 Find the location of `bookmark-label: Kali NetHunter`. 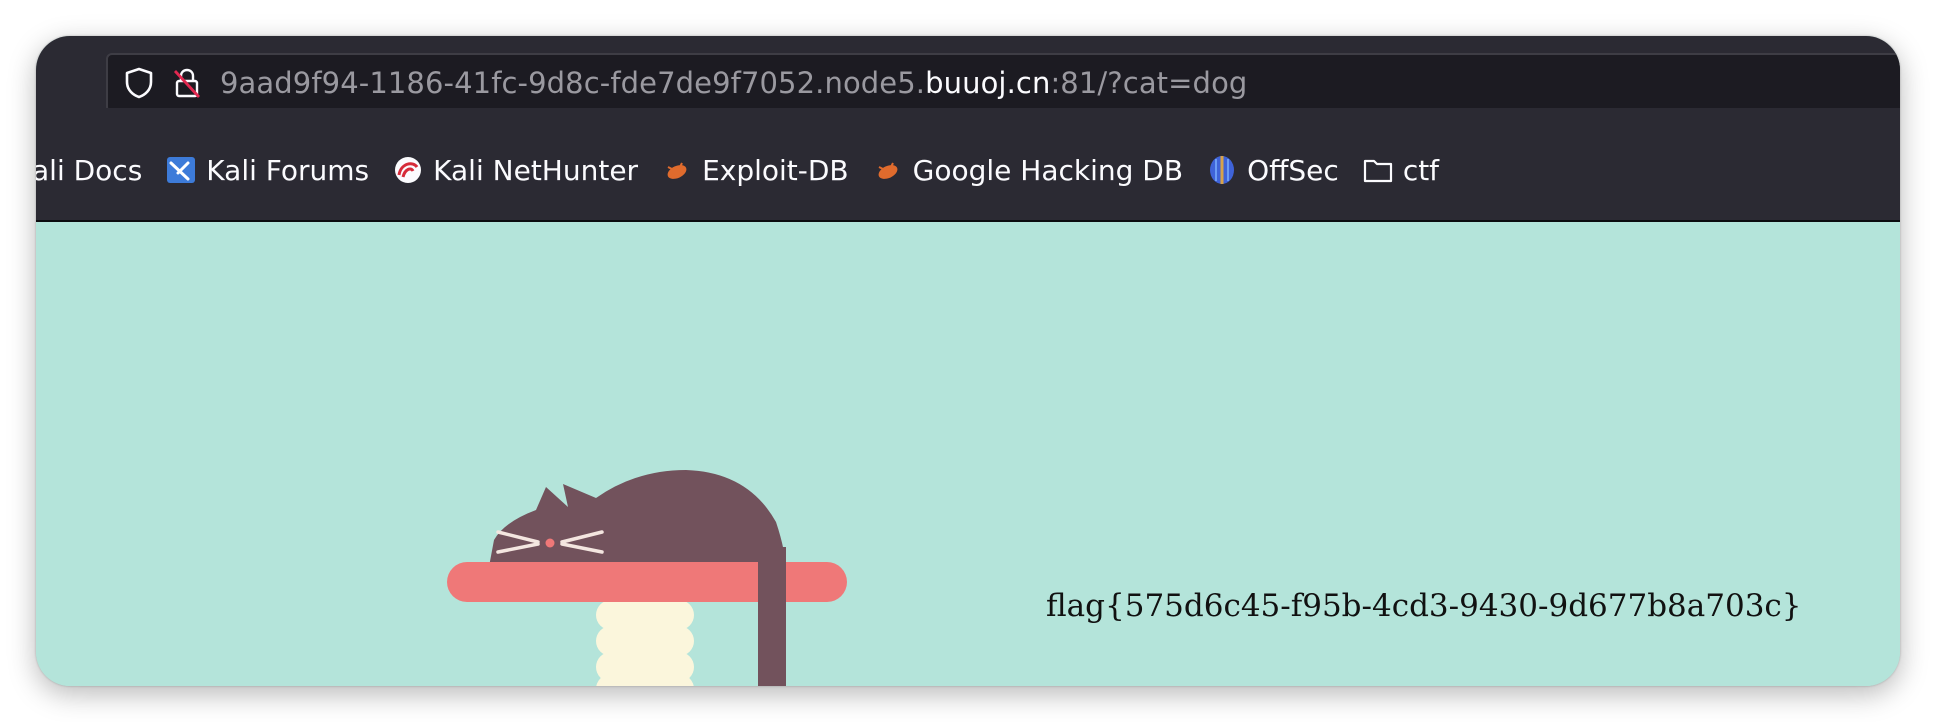

bookmark-label: Kali NetHunter is located at coordinates (536, 170).